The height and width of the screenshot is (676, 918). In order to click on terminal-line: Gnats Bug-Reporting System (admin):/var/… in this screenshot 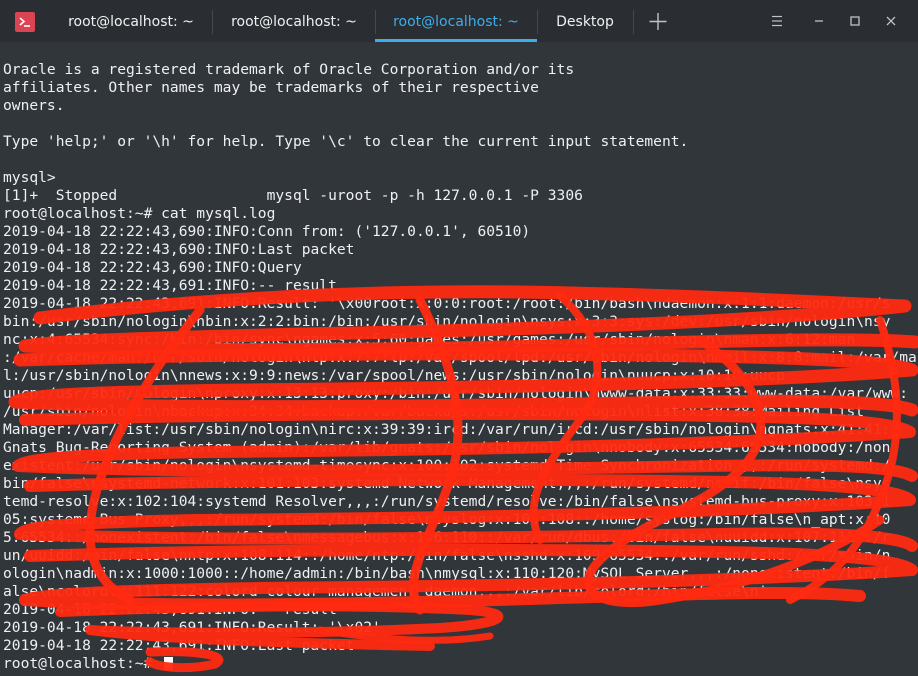, I will do `click(447, 447)`.